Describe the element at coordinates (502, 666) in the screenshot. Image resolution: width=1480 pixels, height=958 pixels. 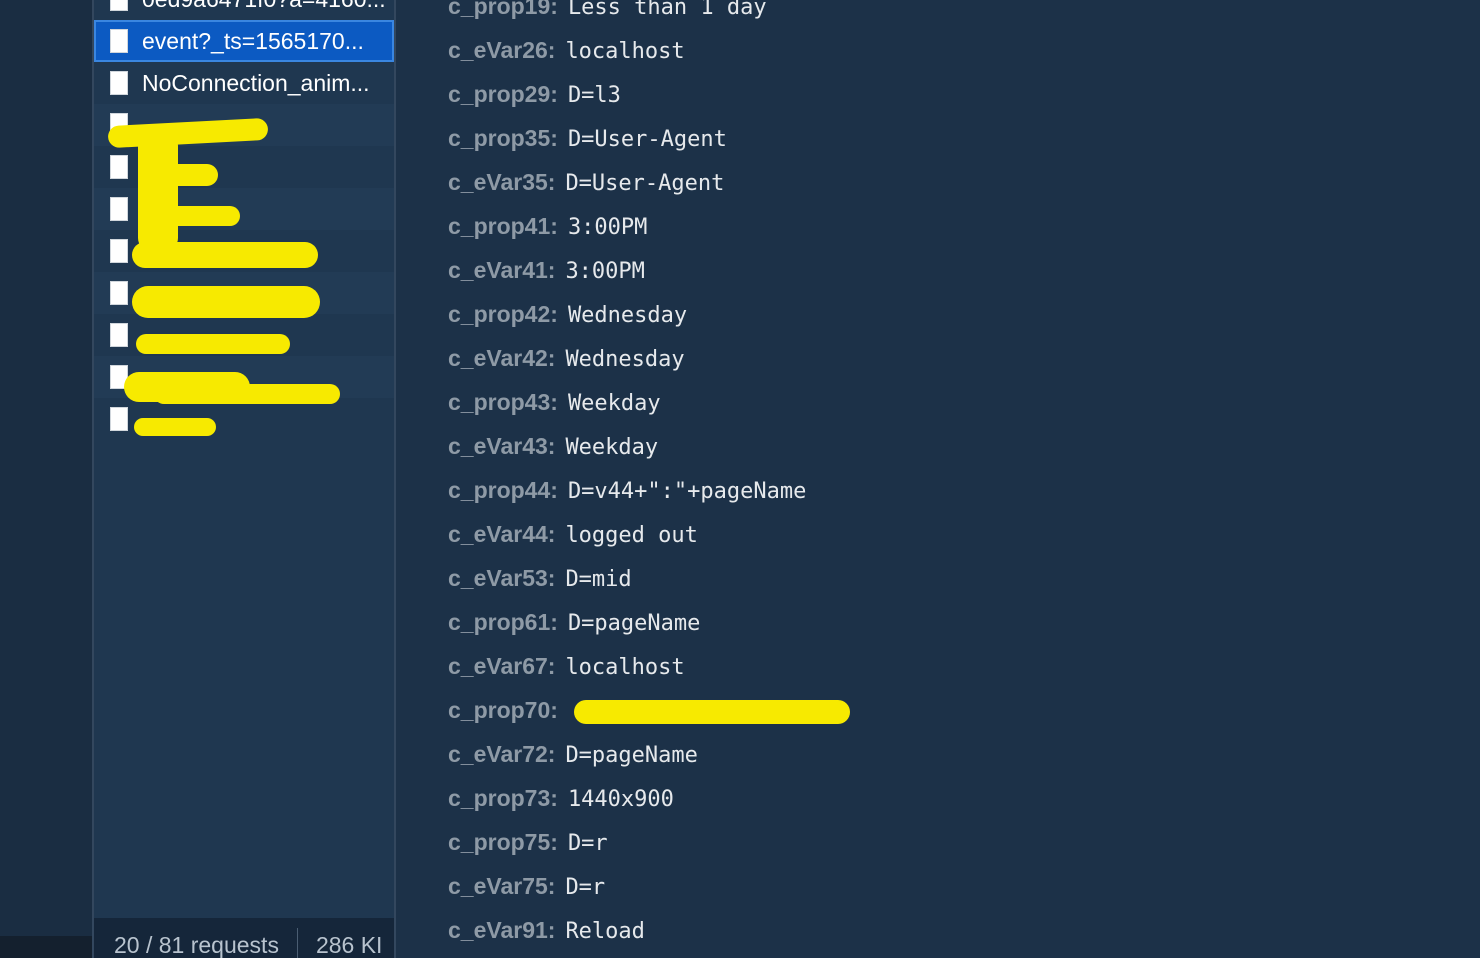
I see `param-key: c_eVar67:` at that location.